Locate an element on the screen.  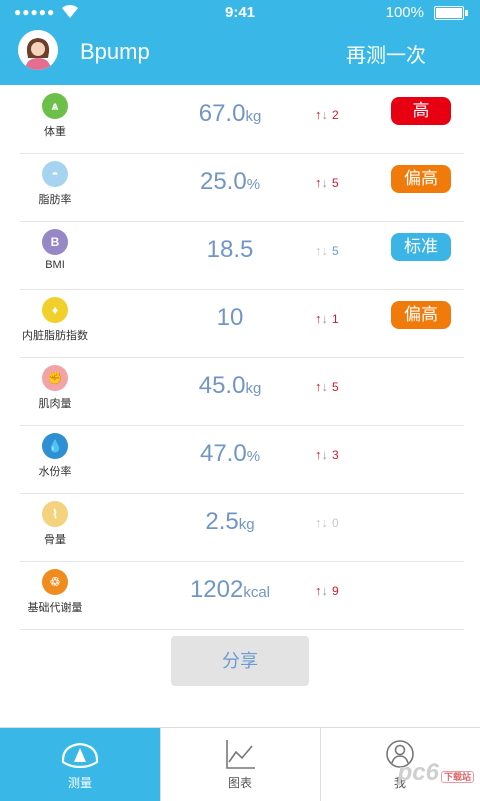
metric-value: 1202kcal is located at coordinates (230, 589).